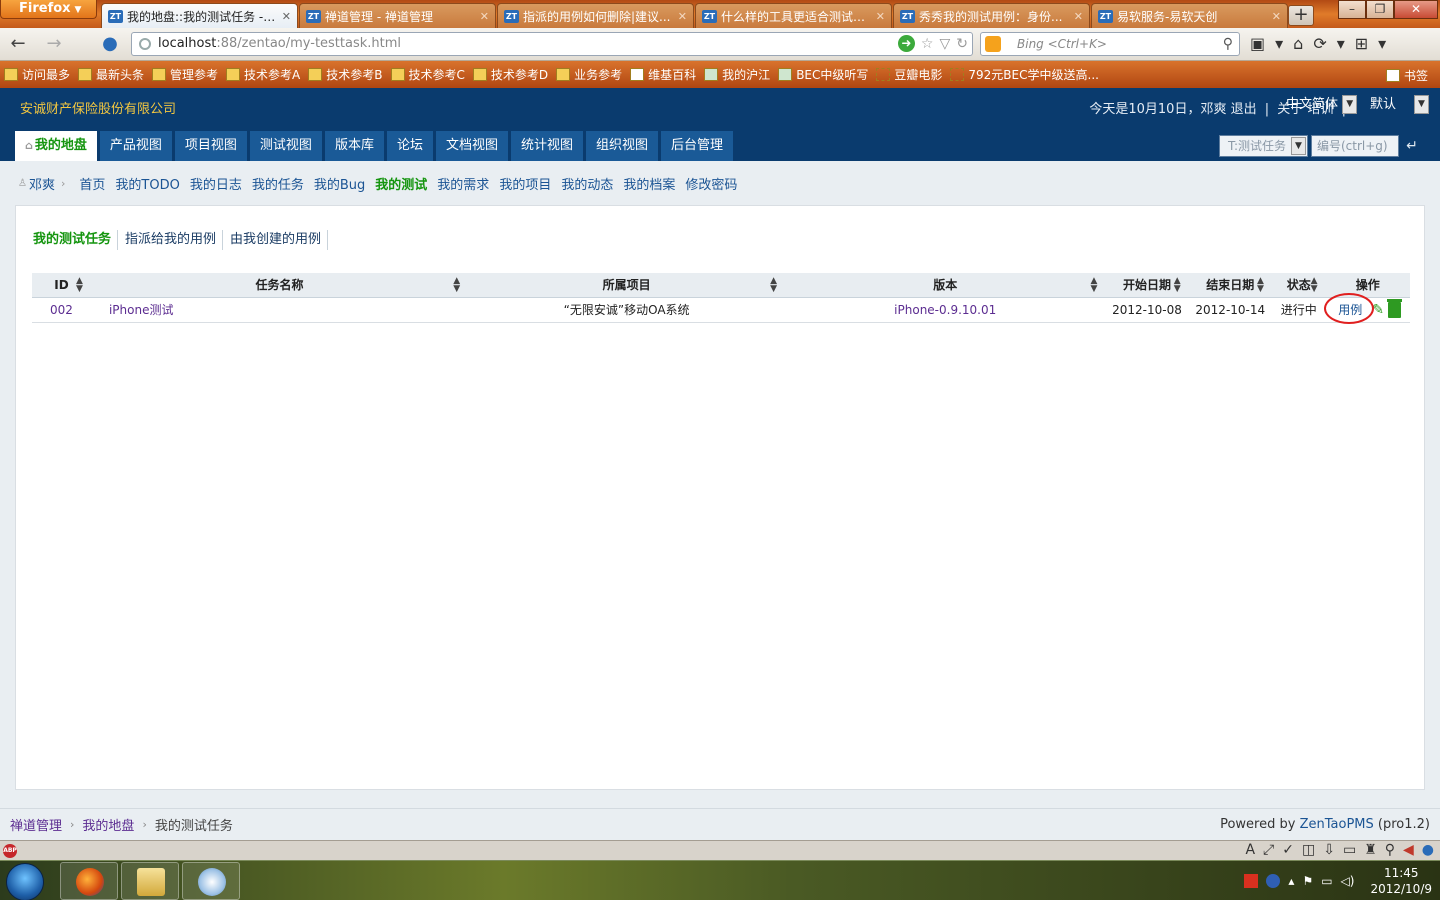  I want to click on trash-icon, so click(1395, 308).